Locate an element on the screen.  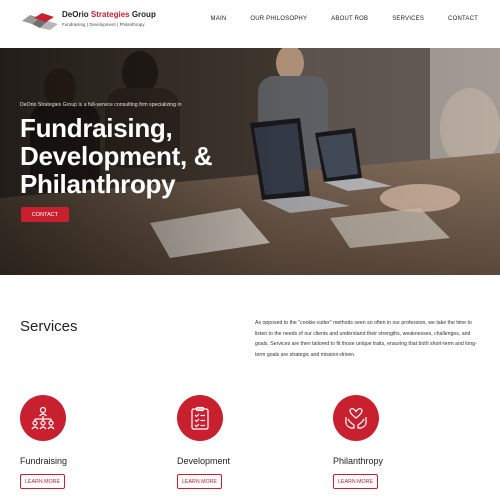
service-card-philanthropy: Philanthropy LEARN MORE is located at coordinates (393, 445).